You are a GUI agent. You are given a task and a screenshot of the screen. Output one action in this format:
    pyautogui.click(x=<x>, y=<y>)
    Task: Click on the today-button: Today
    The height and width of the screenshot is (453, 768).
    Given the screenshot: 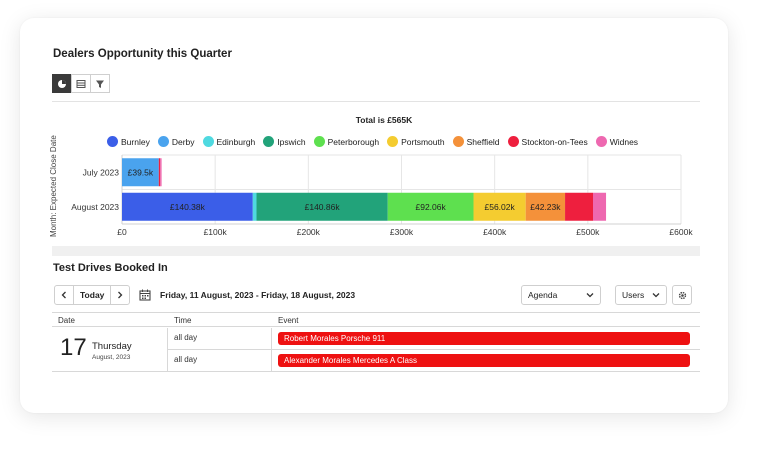 What is the action you would take?
    pyautogui.click(x=92, y=295)
    